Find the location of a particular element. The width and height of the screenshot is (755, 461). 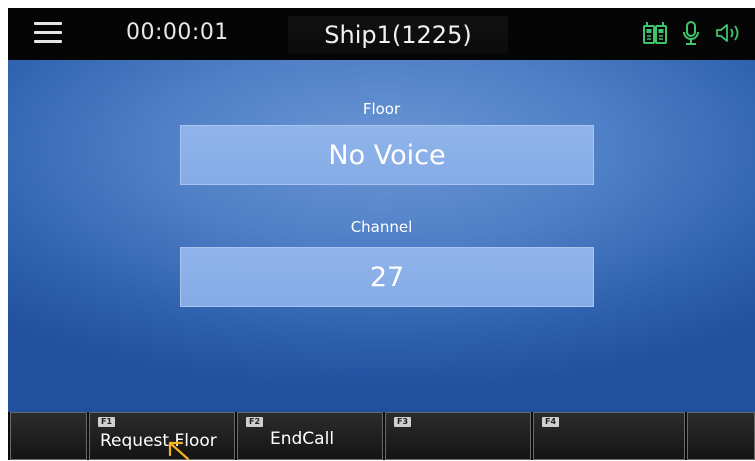

softkey-request-floor: F1 Request Floor is located at coordinates (162, 436).